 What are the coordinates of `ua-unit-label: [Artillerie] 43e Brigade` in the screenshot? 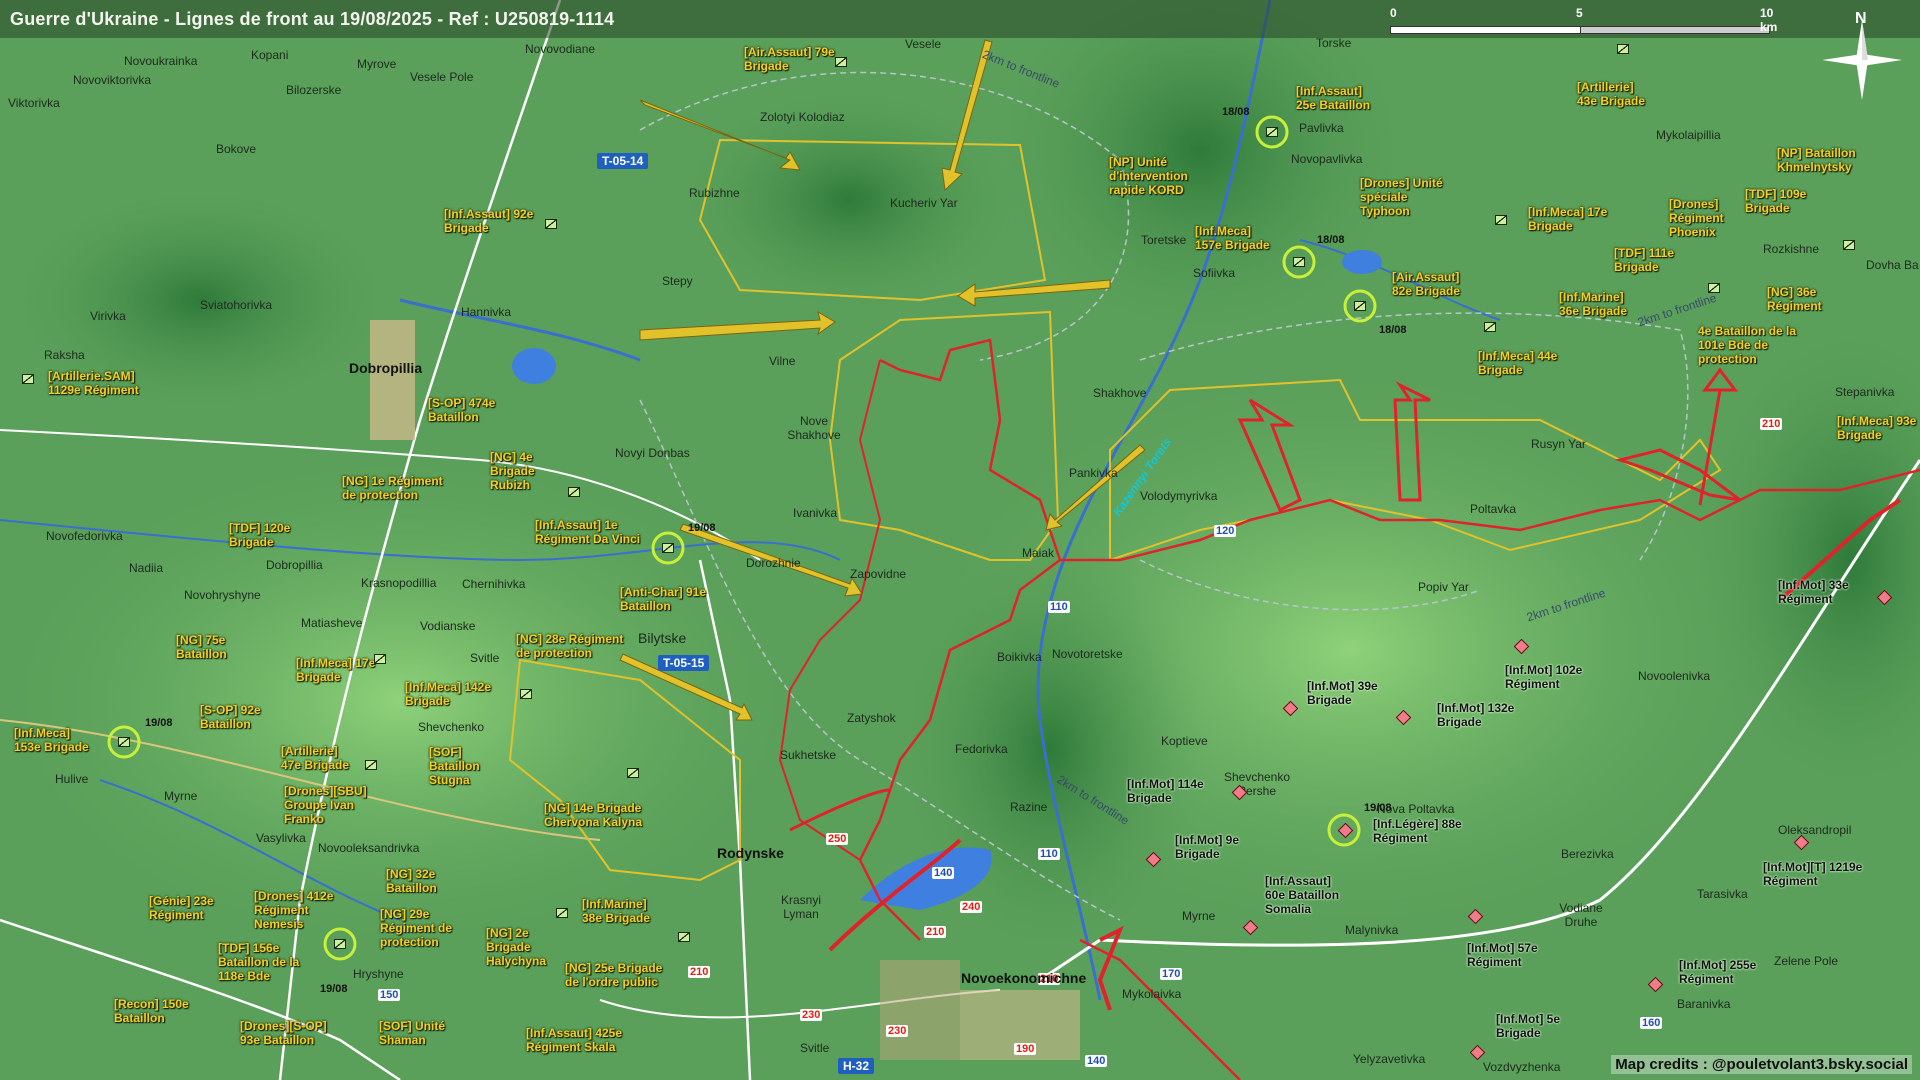 It's located at (1617, 94).